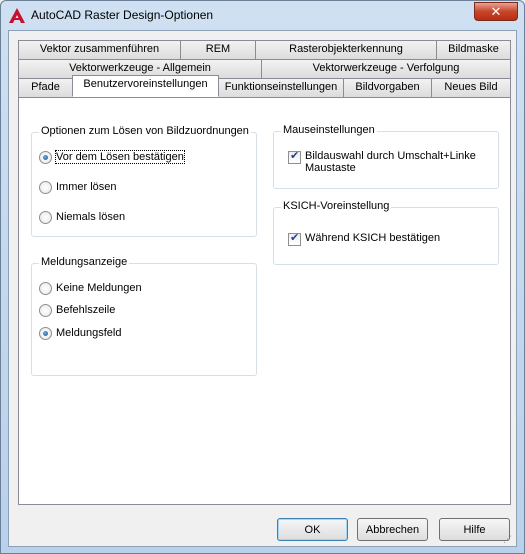 The height and width of the screenshot is (554, 525). What do you see at coordinates (45, 87) in the screenshot?
I see `tab-pfade: Pfade` at bounding box center [45, 87].